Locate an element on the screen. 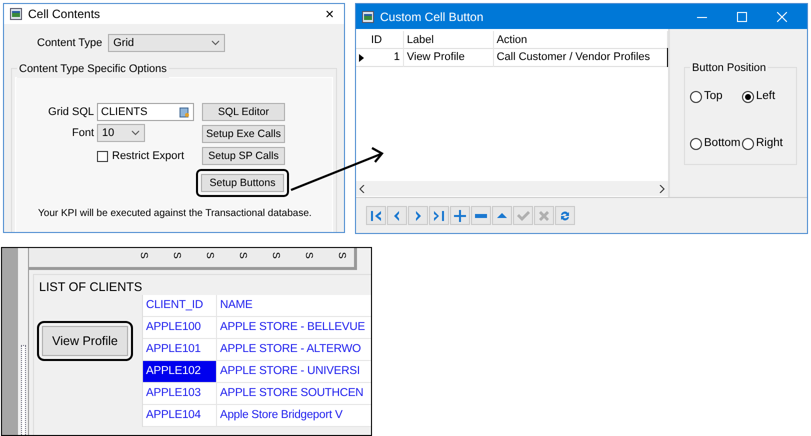 This screenshot has height=436, width=811. scroll-left-icon is located at coordinates (362, 188).